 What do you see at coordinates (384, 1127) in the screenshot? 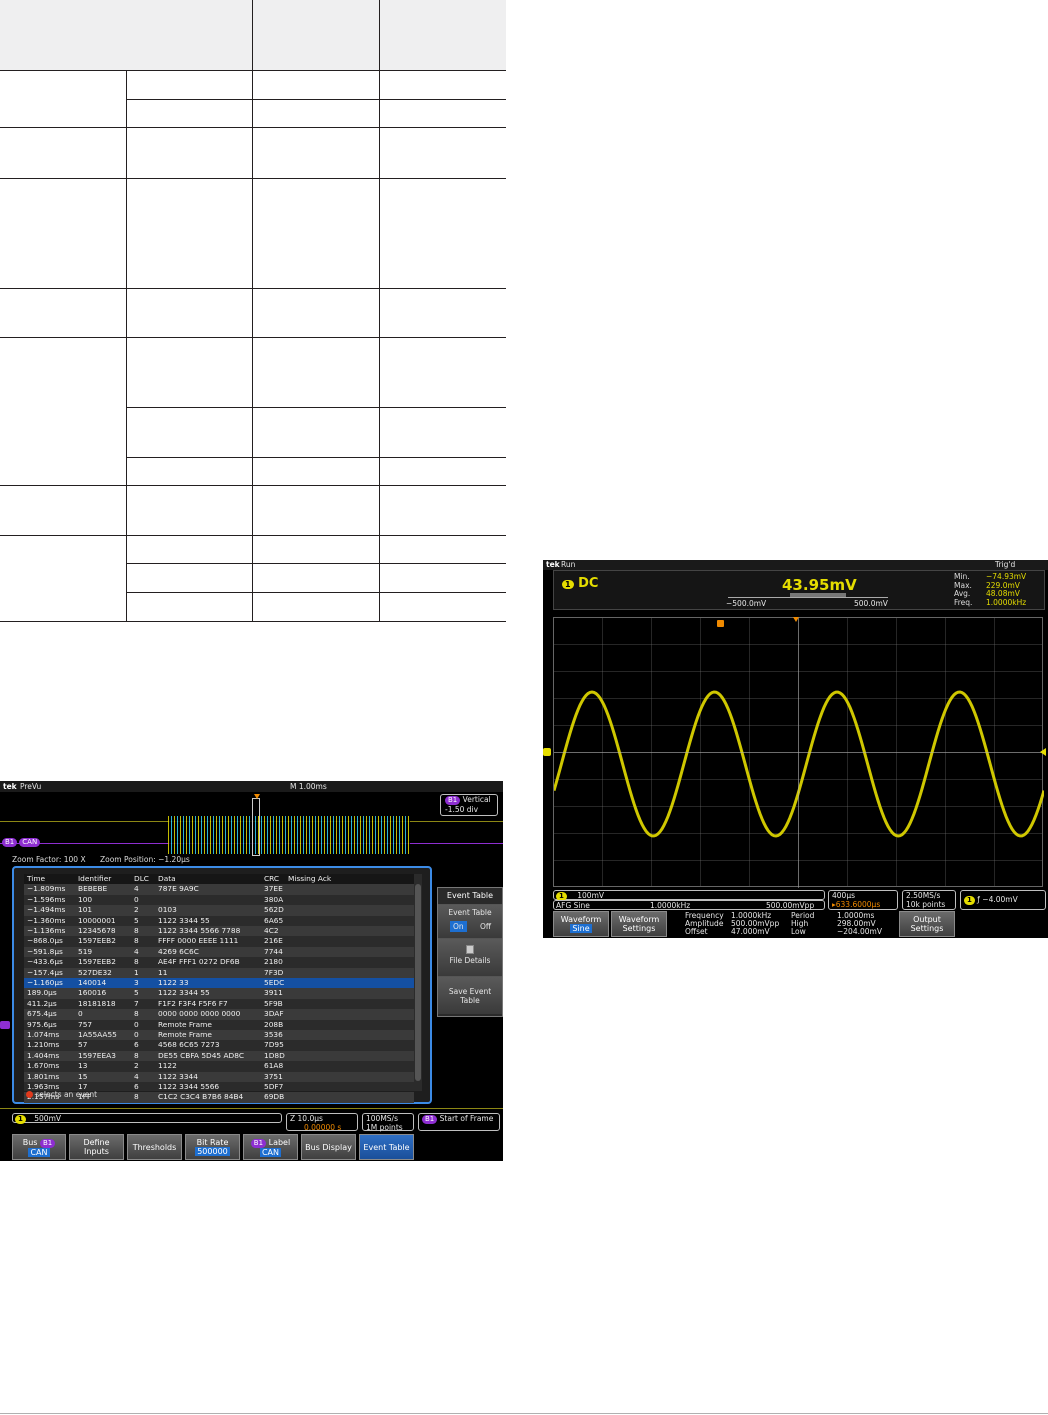
I see `record-length: 1M points` at bounding box center [384, 1127].